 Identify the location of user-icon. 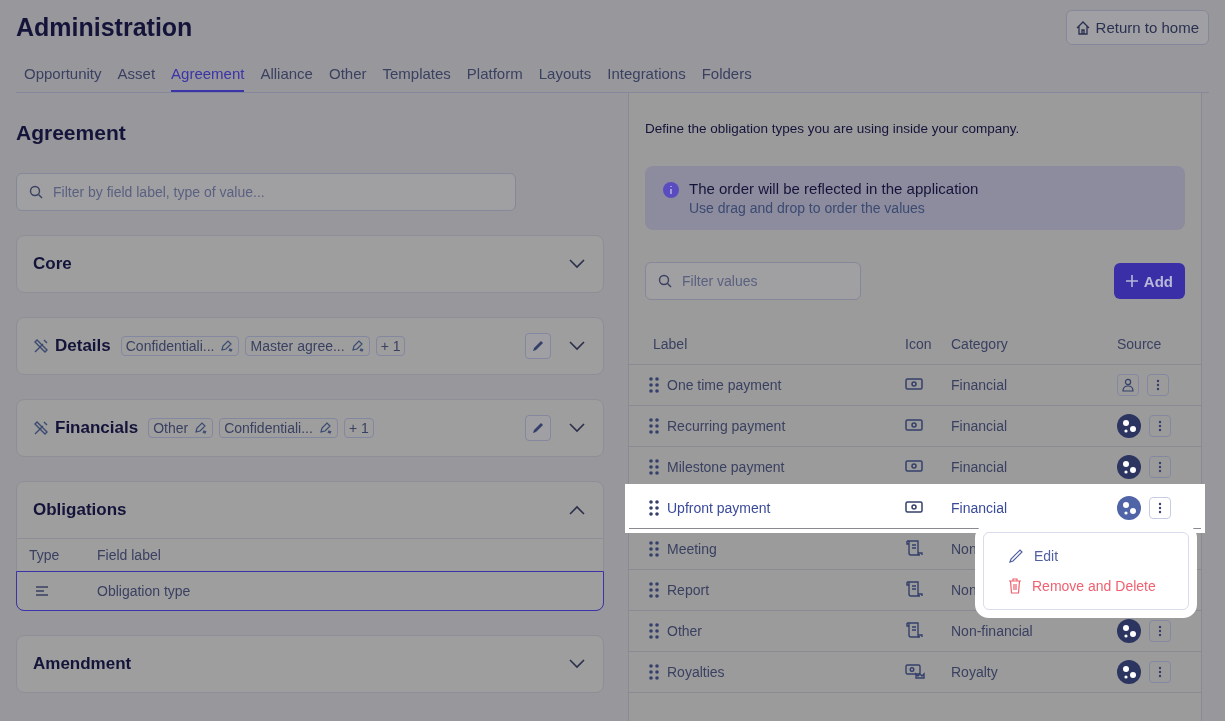
(1128, 385).